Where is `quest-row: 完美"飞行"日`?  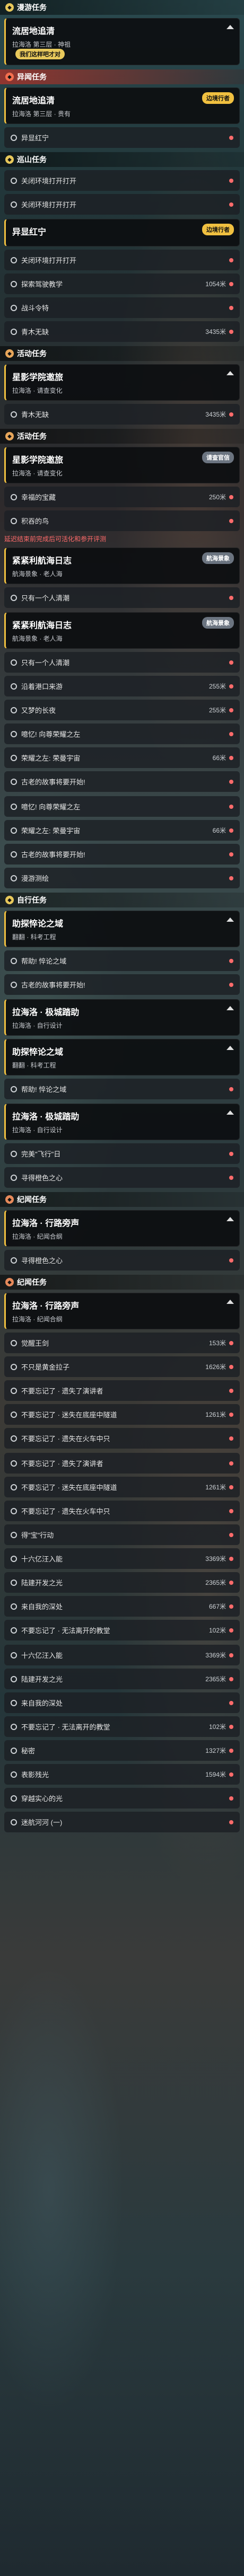 quest-row: 完美"飞行"日 is located at coordinates (122, 1153).